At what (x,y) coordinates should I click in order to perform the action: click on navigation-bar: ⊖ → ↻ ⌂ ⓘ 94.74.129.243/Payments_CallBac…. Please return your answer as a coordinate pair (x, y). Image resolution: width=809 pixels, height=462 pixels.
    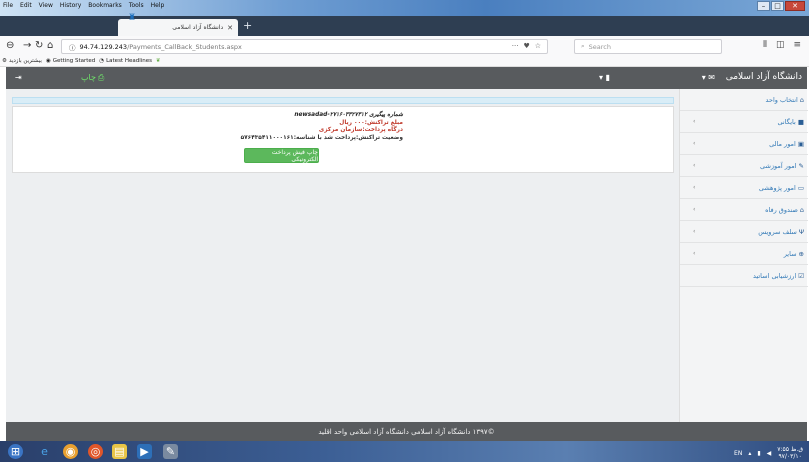
    Looking at the image, I should click on (404, 46).